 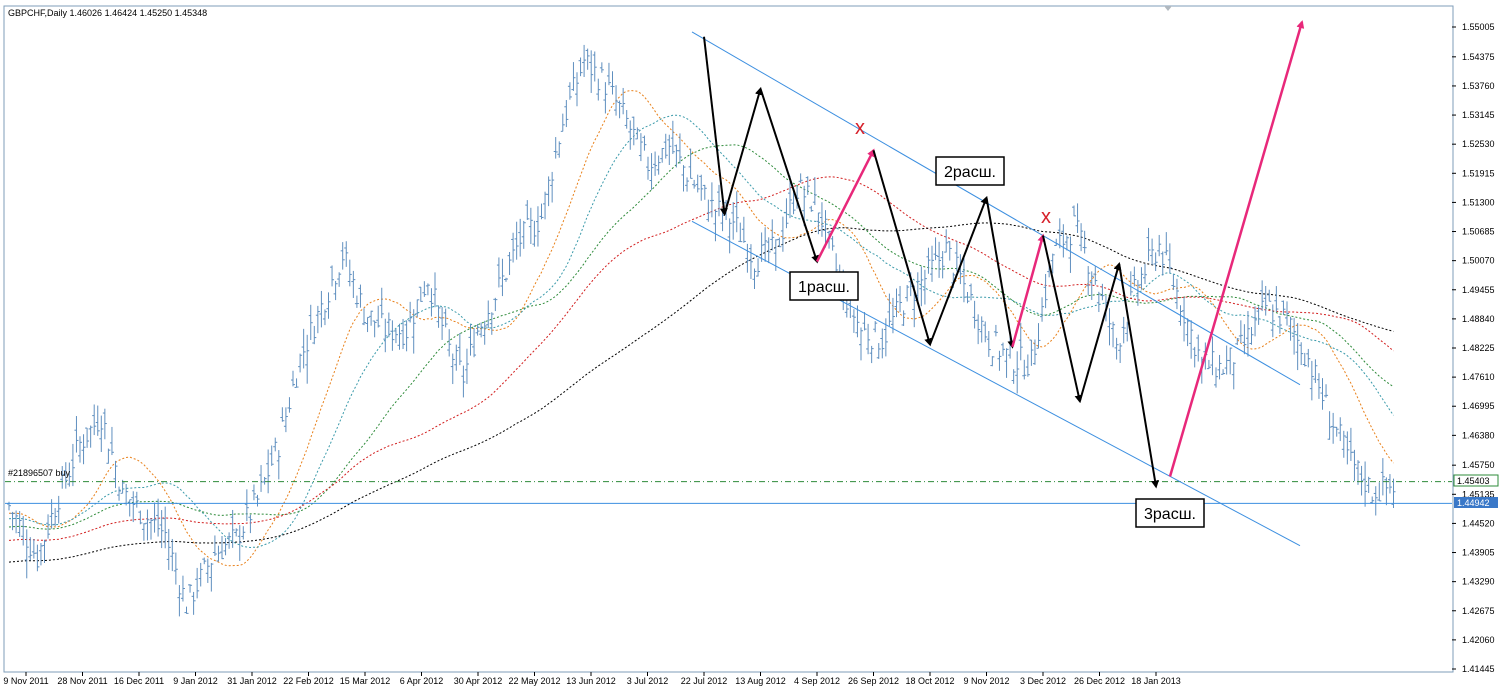 I want to click on x-tick-label: 30 Apr 2012, so click(x=478, y=681).